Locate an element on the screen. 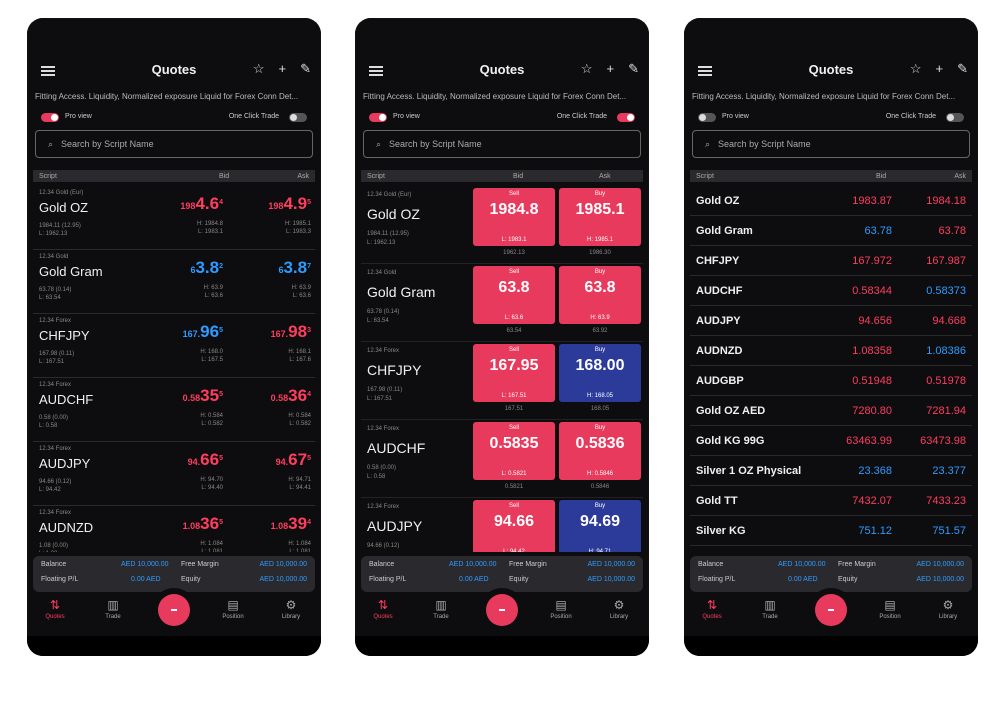  ask-price: 167.987 is located at coordinates (946, 261).